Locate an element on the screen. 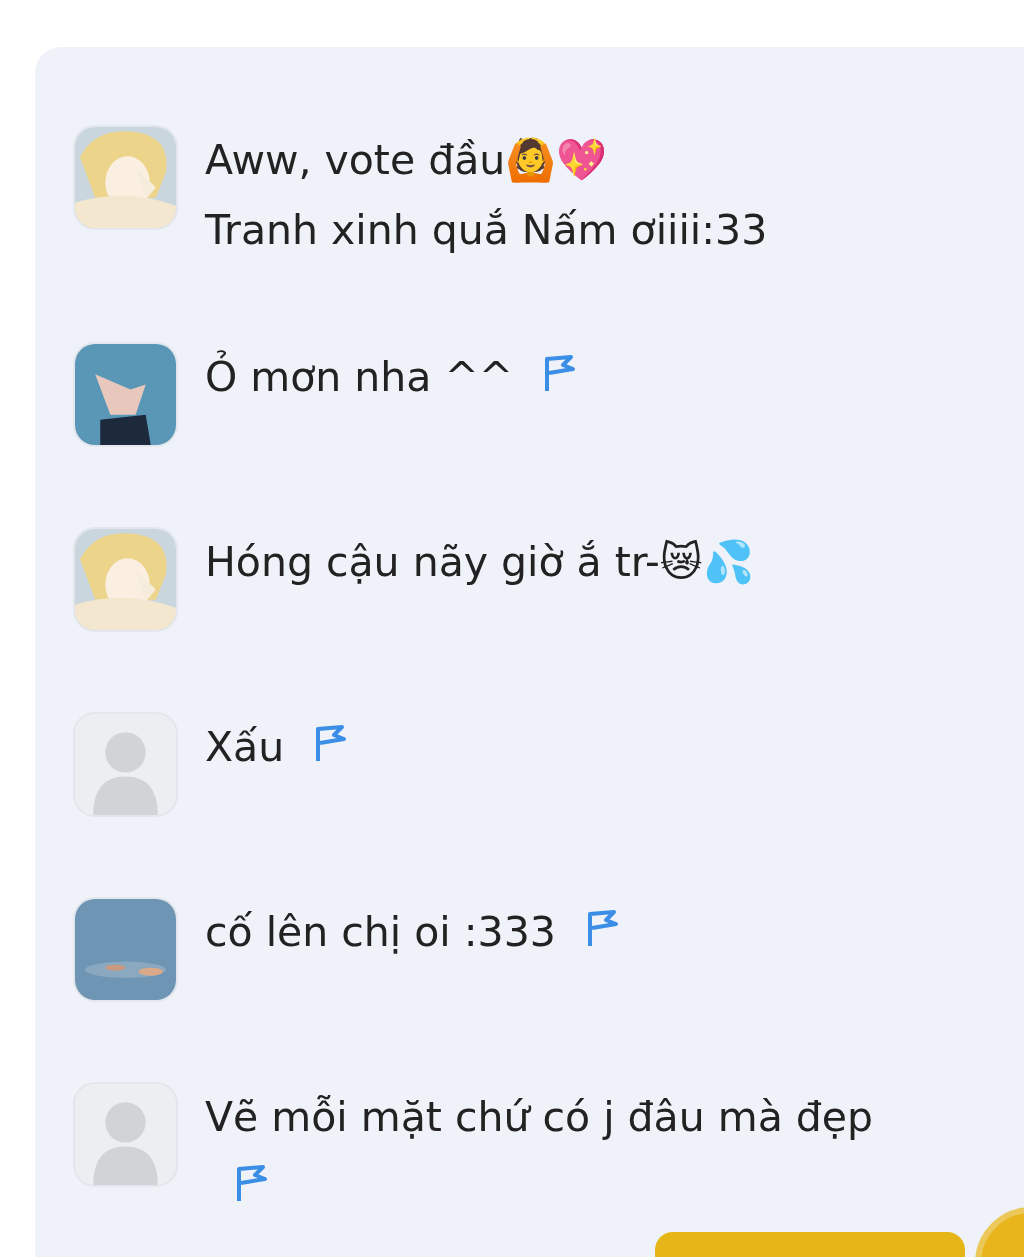  comment-text: Hóng cậu nãy giờ ắ tr-😿💦 is located at coordinates (480, 562).